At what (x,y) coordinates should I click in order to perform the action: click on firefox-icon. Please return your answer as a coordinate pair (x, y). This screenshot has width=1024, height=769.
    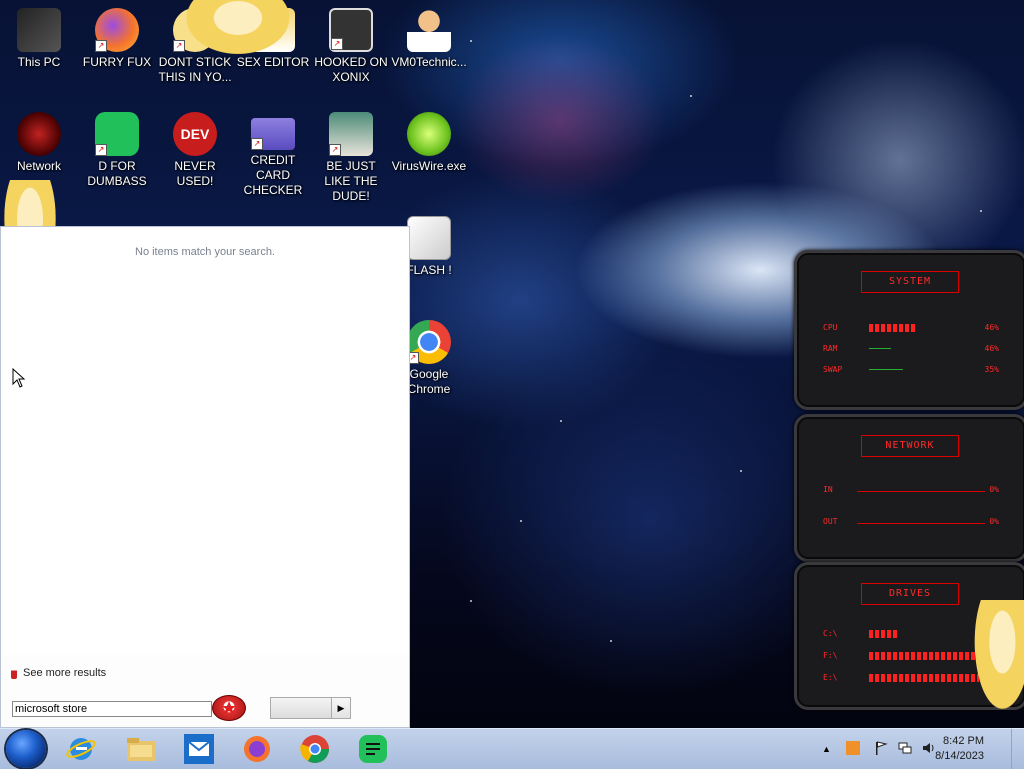
    Looking at the image, I should click on (257, 749).